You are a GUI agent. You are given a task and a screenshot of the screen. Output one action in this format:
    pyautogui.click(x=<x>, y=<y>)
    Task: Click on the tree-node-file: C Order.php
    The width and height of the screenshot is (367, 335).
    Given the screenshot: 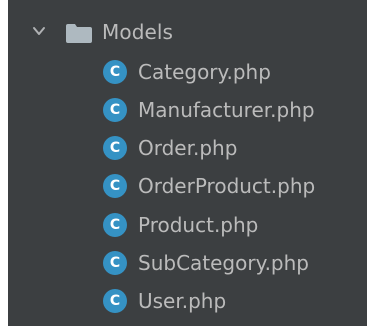 What is the action you would take?
    pyautogui.click(x=187, y=149)
    